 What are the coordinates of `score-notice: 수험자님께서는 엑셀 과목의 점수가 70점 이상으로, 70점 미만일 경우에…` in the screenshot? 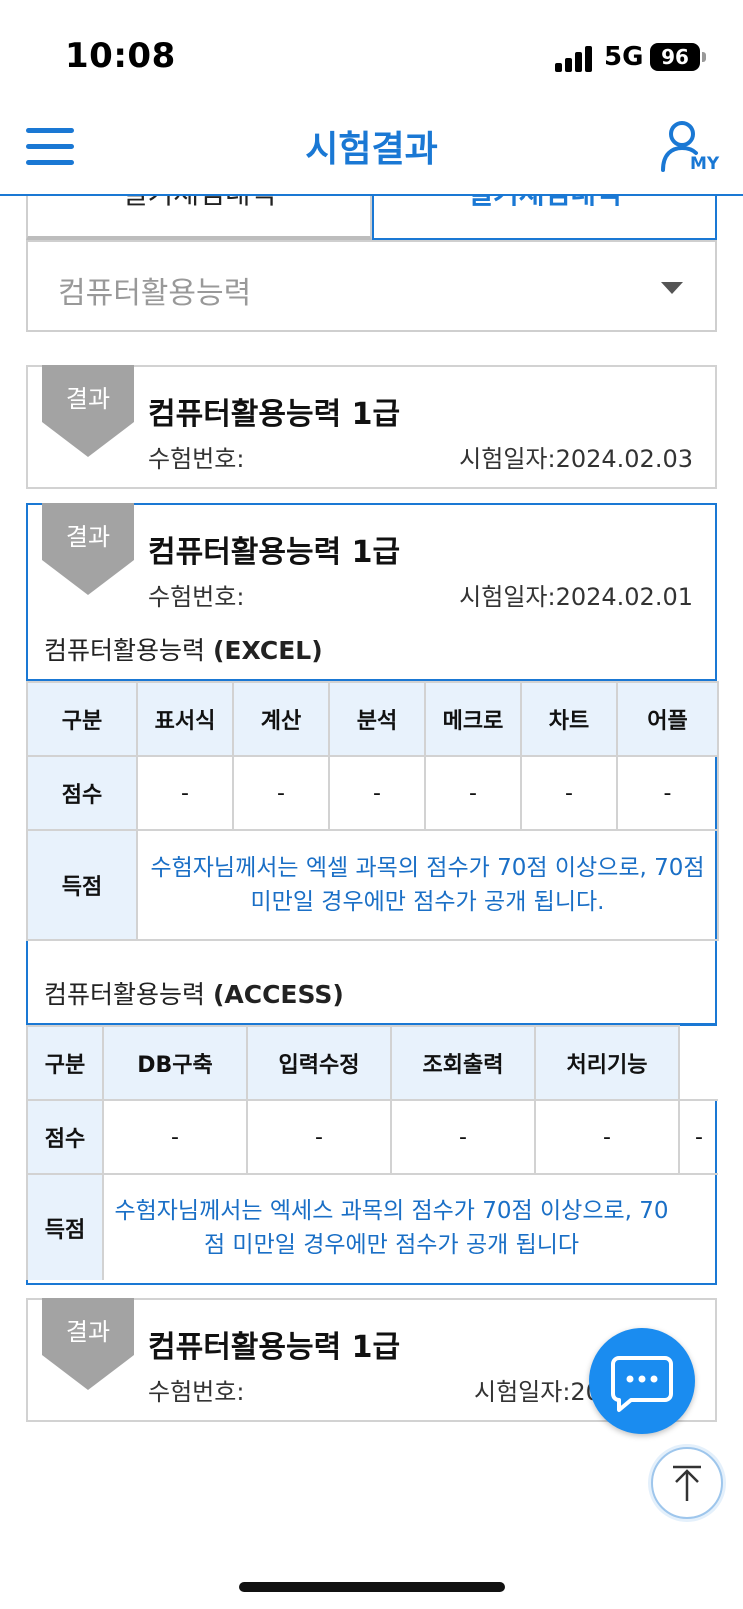 It's located at (427, 885).